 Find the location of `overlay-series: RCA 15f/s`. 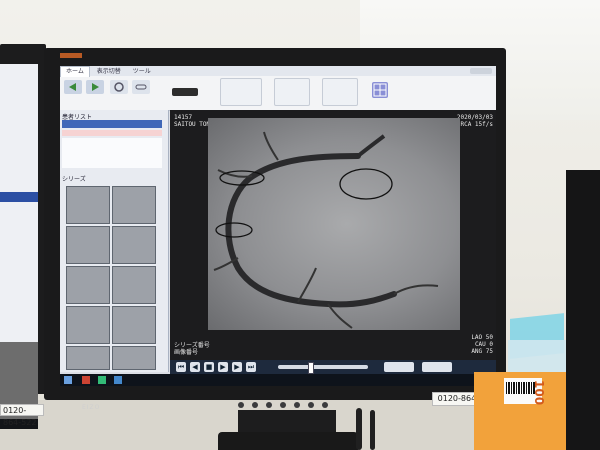

overlay-series: RCA 15f/s is located at coordinates (476, 124).